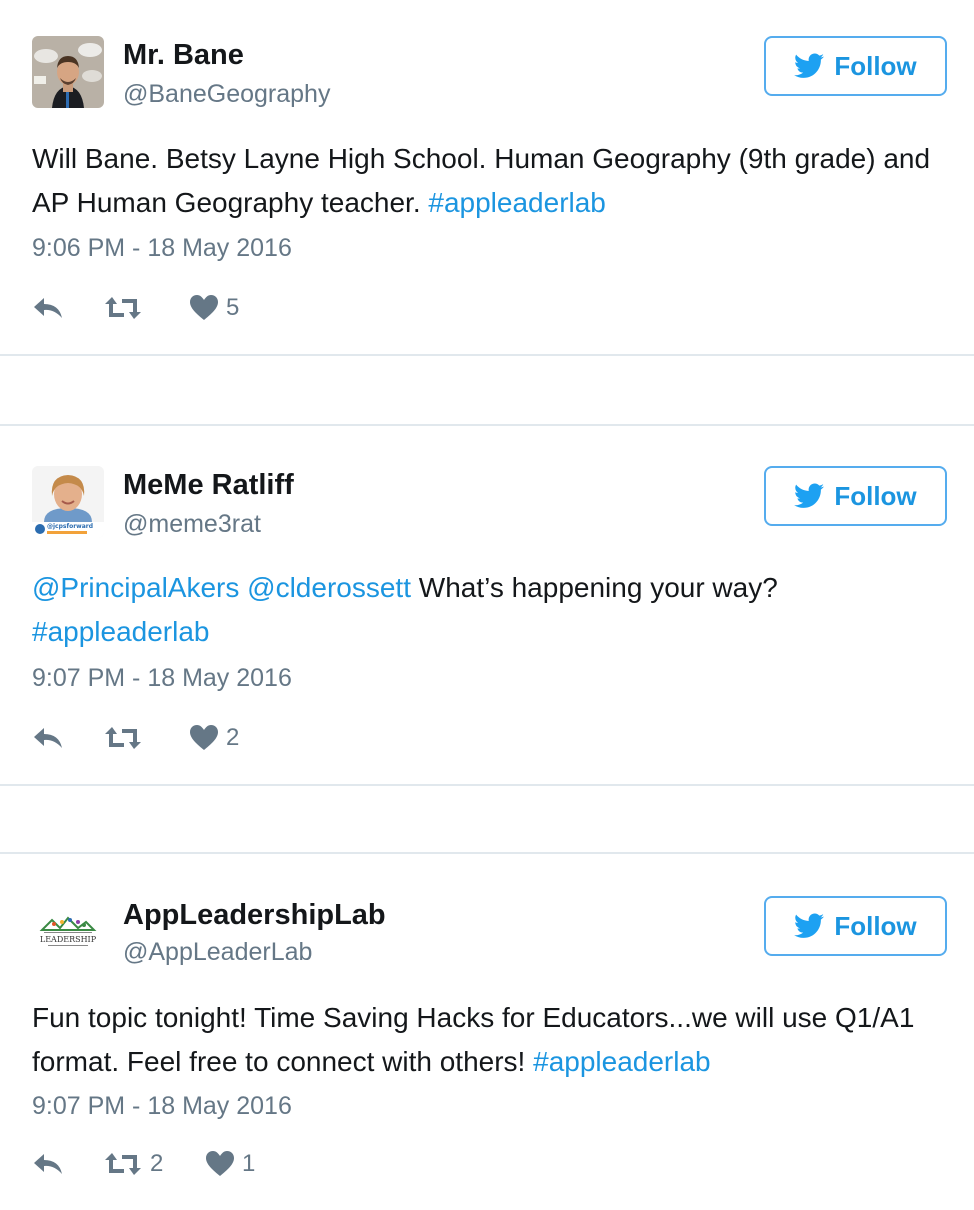 The height and width of the screenshot is (1210, 974). What do you see at coordinates (135, 587) in the screenshot?
I see `mention-link: @PrincipalAkers` at bounding box center [135, 587].